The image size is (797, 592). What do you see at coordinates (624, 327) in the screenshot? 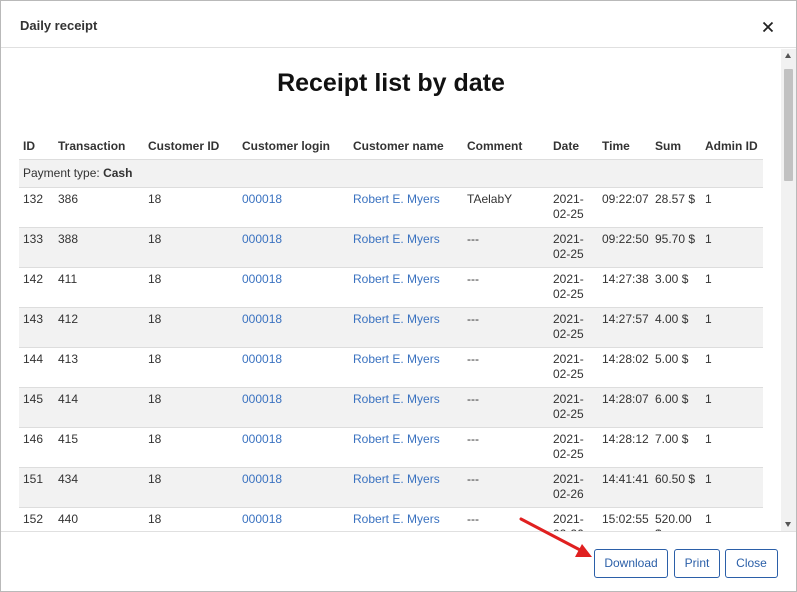
I see `cell-time: 14:27:57` at bounding box center [624, 327].